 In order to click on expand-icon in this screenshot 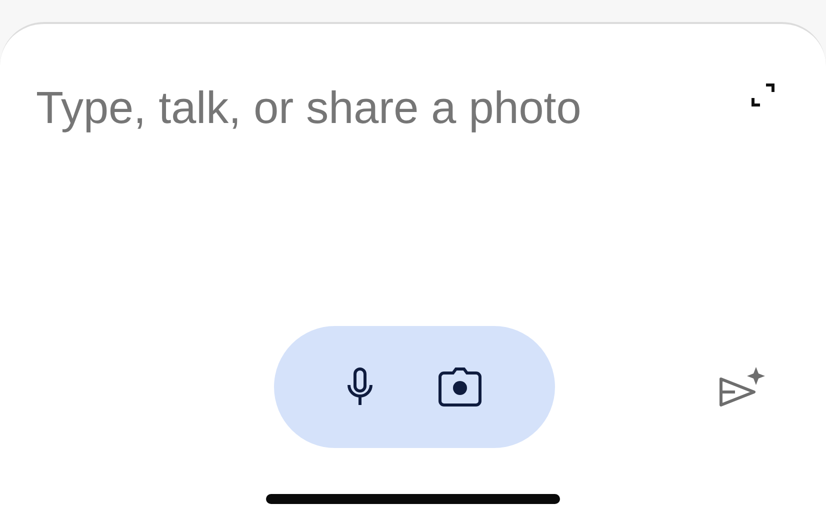, I will do `click(763, 95)`.